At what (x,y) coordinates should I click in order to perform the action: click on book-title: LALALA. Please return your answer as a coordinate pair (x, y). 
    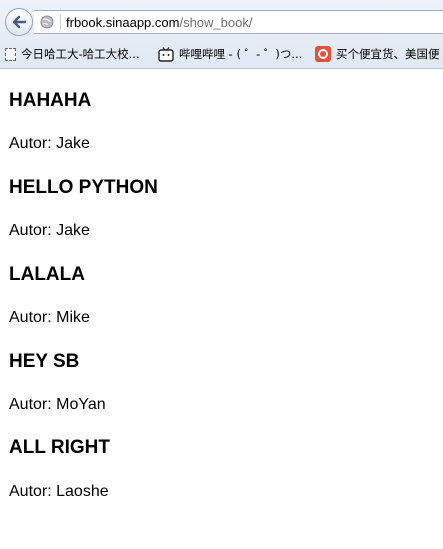
    Looking at the image, I should click on (47, 274).